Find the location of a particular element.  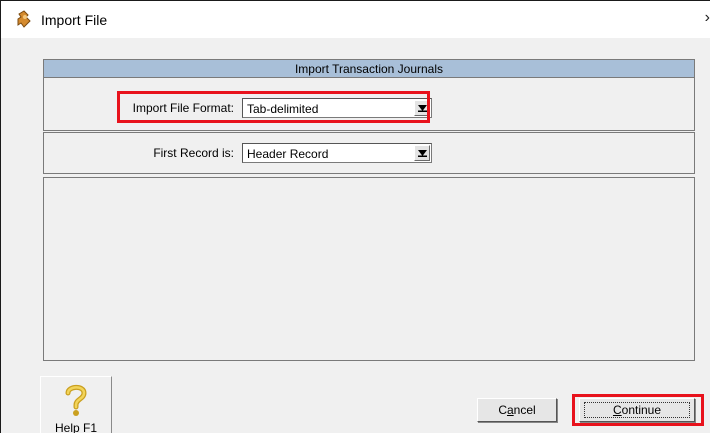

cancel-button: Cancel is located at coordinates (517, 410).